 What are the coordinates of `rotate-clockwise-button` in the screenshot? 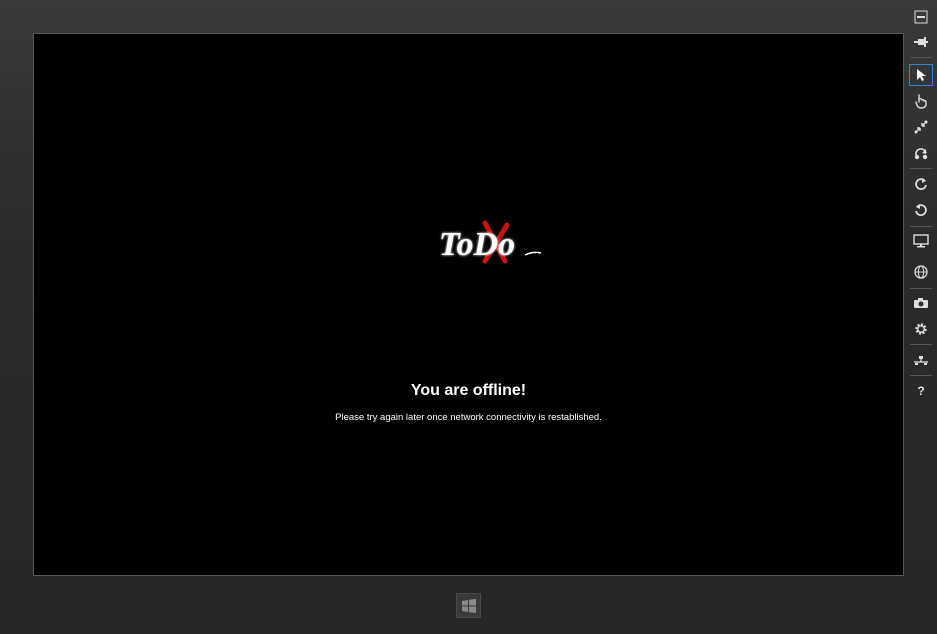 It's located at (921, 184).